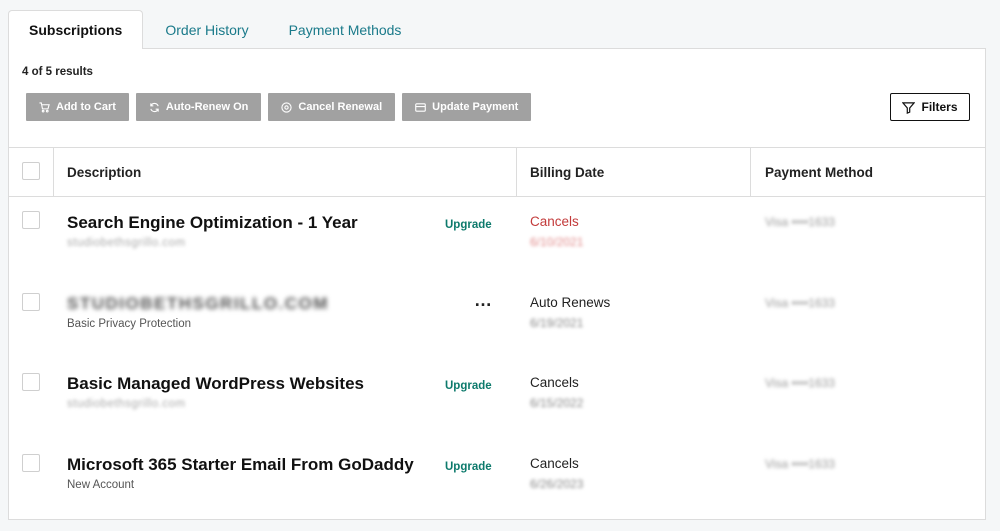  I want to click on billing-date: 6/19/2021, so click(557, 322).